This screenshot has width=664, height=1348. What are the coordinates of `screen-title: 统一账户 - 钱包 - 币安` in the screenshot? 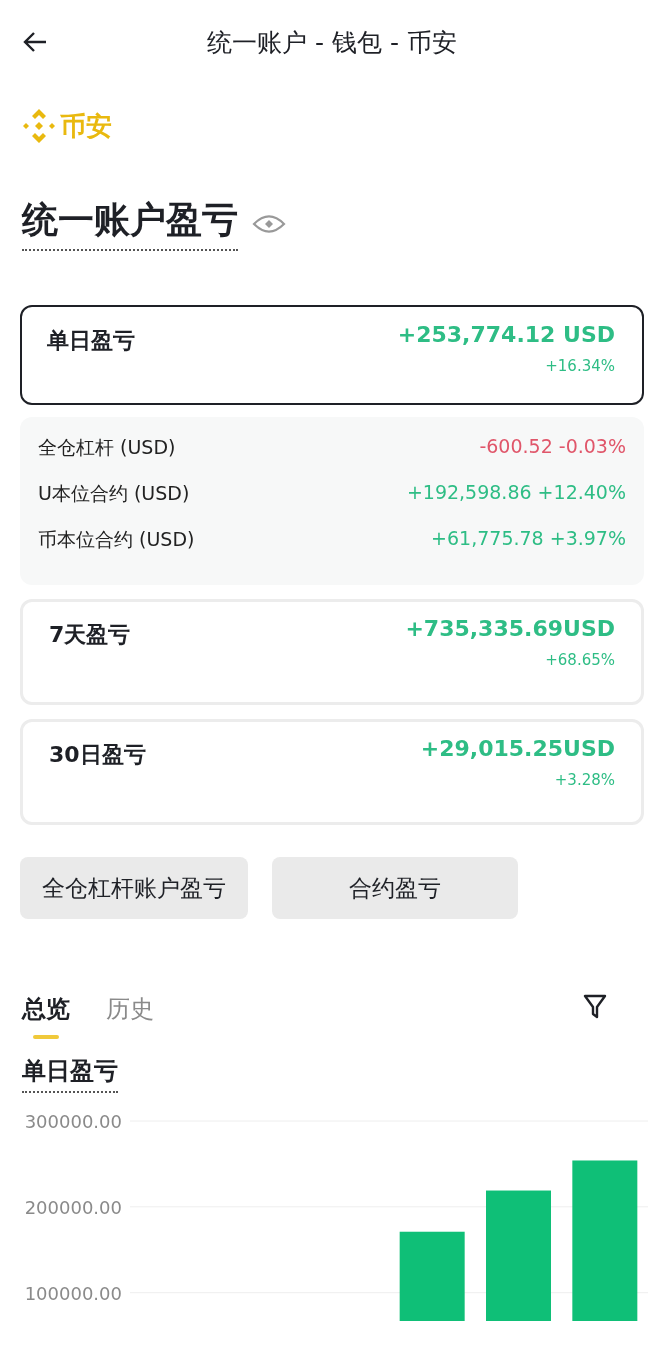 It's located at (332, 42).